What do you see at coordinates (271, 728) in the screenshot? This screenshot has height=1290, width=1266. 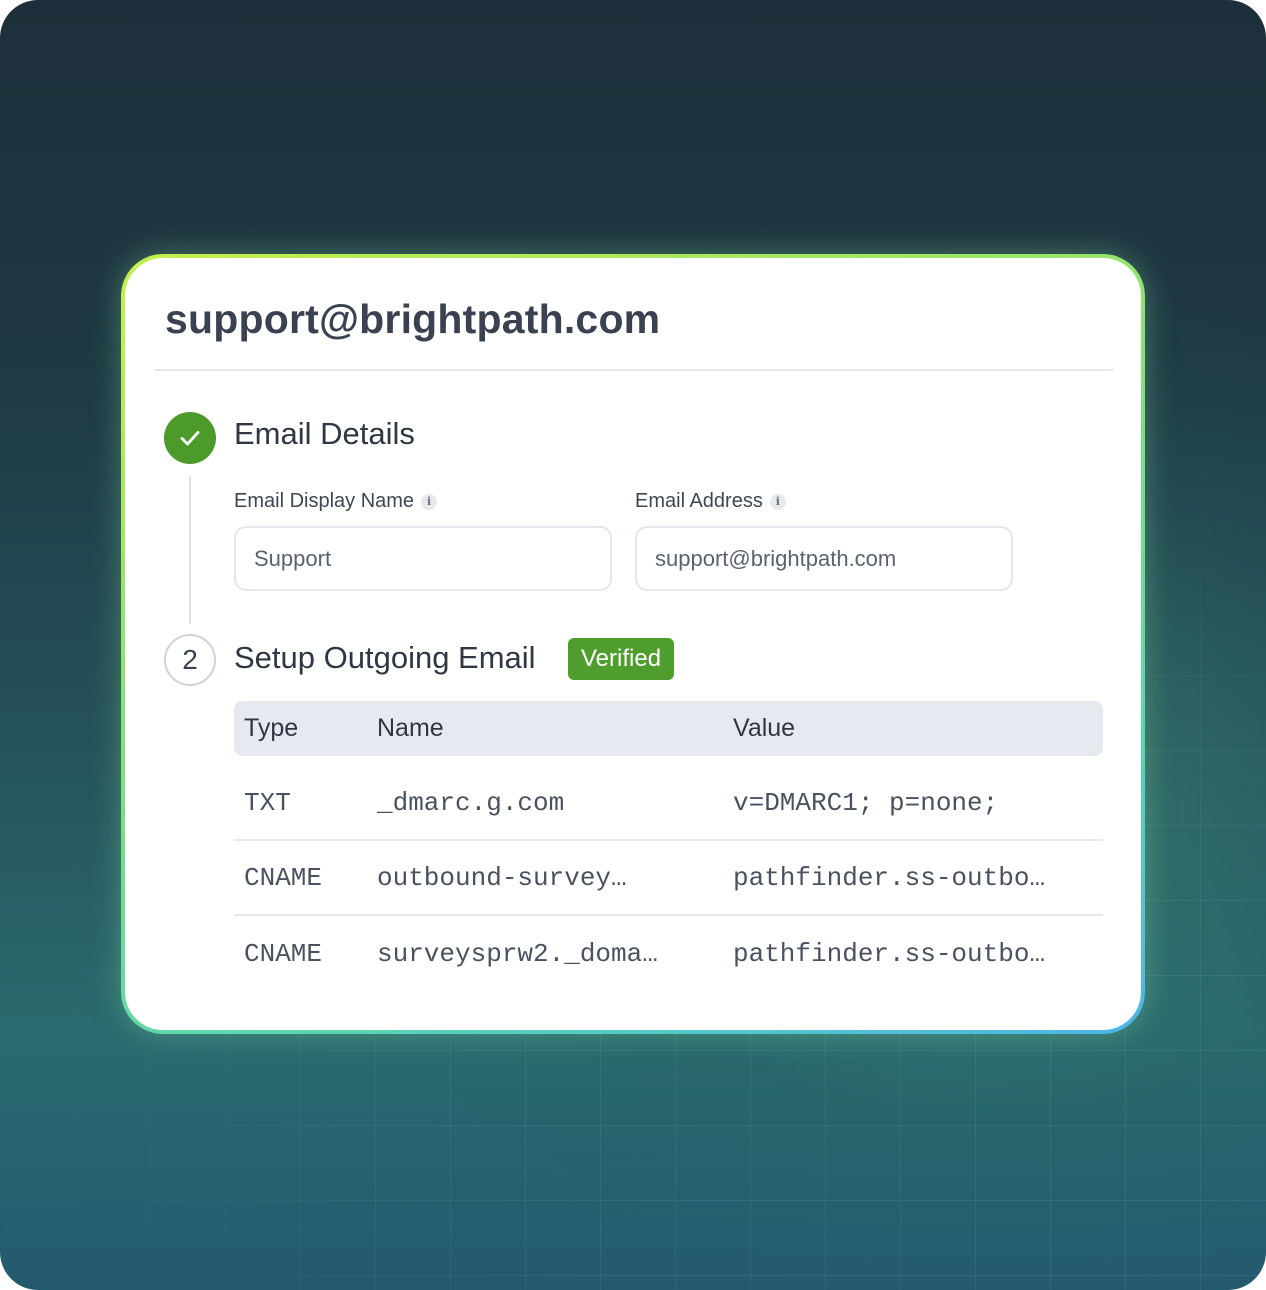 I see `column-header-type: Type` at bounding box center [271, 728].